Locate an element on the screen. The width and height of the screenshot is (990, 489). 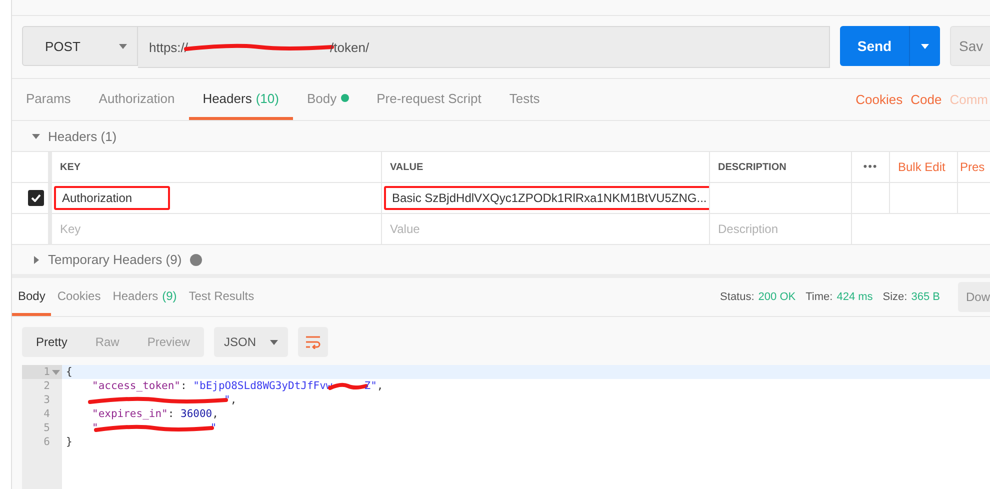
bulk-edit-link: Bulk Edit is located at coordinates (922, 167).